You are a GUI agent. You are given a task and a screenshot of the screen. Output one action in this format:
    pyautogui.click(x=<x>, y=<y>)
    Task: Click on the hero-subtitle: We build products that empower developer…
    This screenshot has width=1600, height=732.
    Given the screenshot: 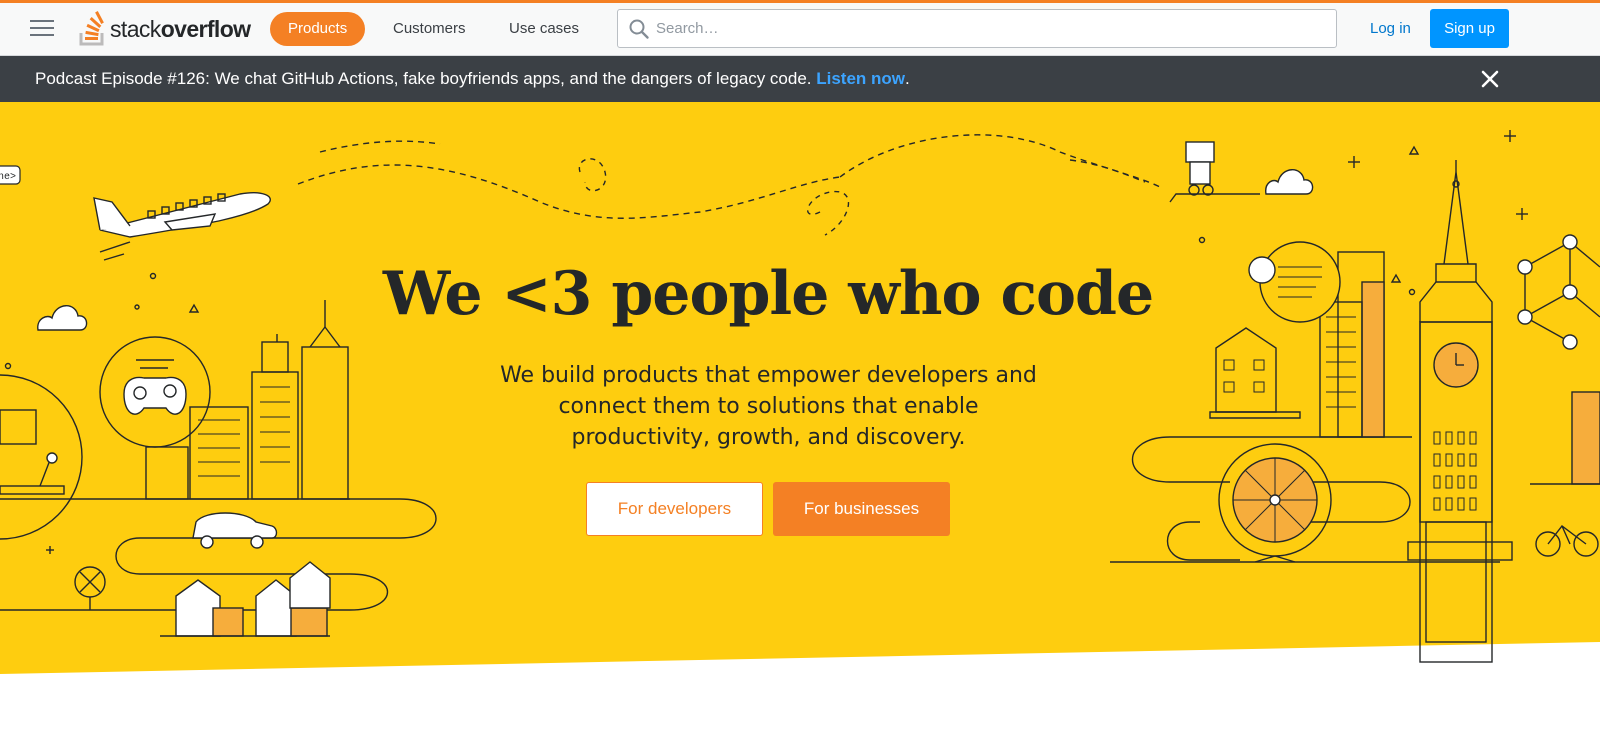 What is the action you would take?
    pyautogui.click(x=768, y=406)
    